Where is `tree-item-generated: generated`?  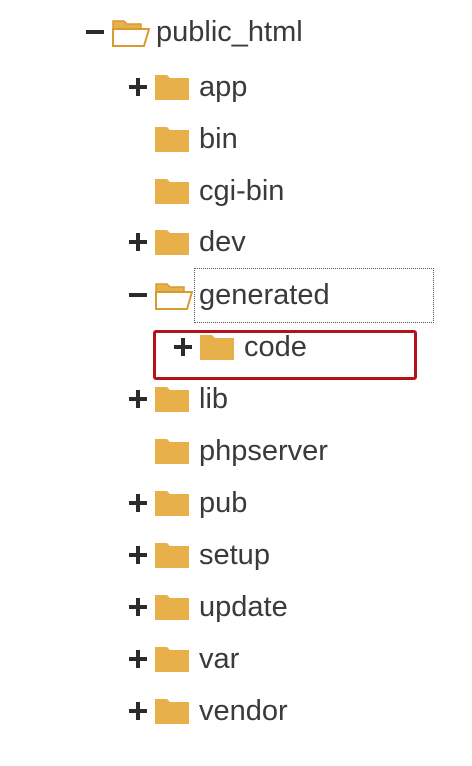
tree-item-generated: generated is located at coordinates (228, 295).